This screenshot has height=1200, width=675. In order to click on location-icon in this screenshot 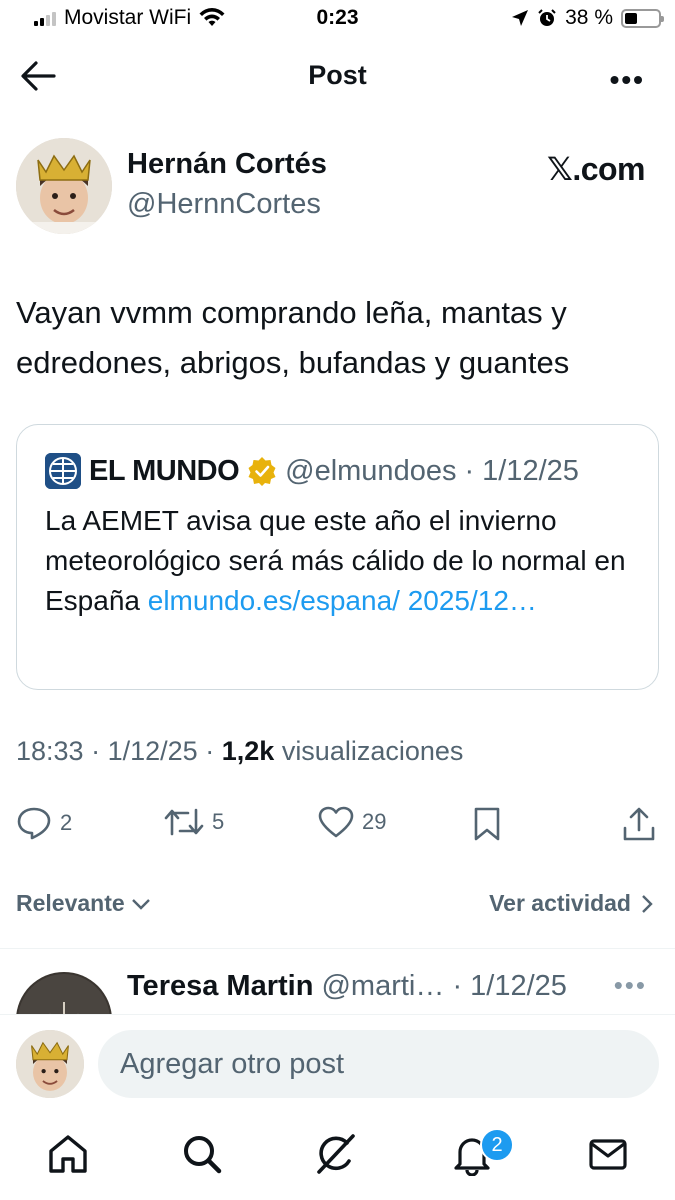, I will do `click(520, 18)`.